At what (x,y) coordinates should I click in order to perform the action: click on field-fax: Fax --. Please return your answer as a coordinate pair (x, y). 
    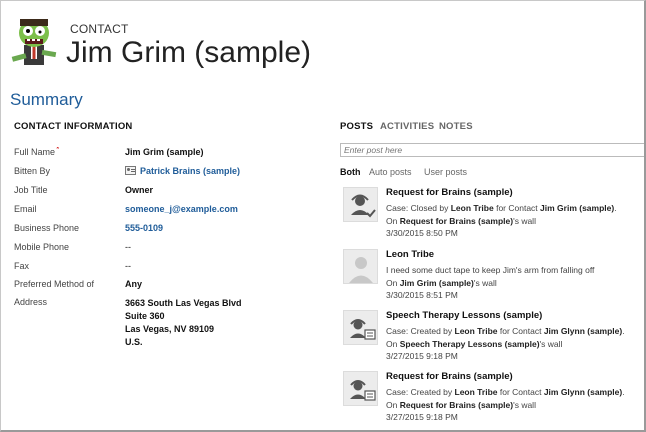
    Looking at the image, I should click on (164, 270).